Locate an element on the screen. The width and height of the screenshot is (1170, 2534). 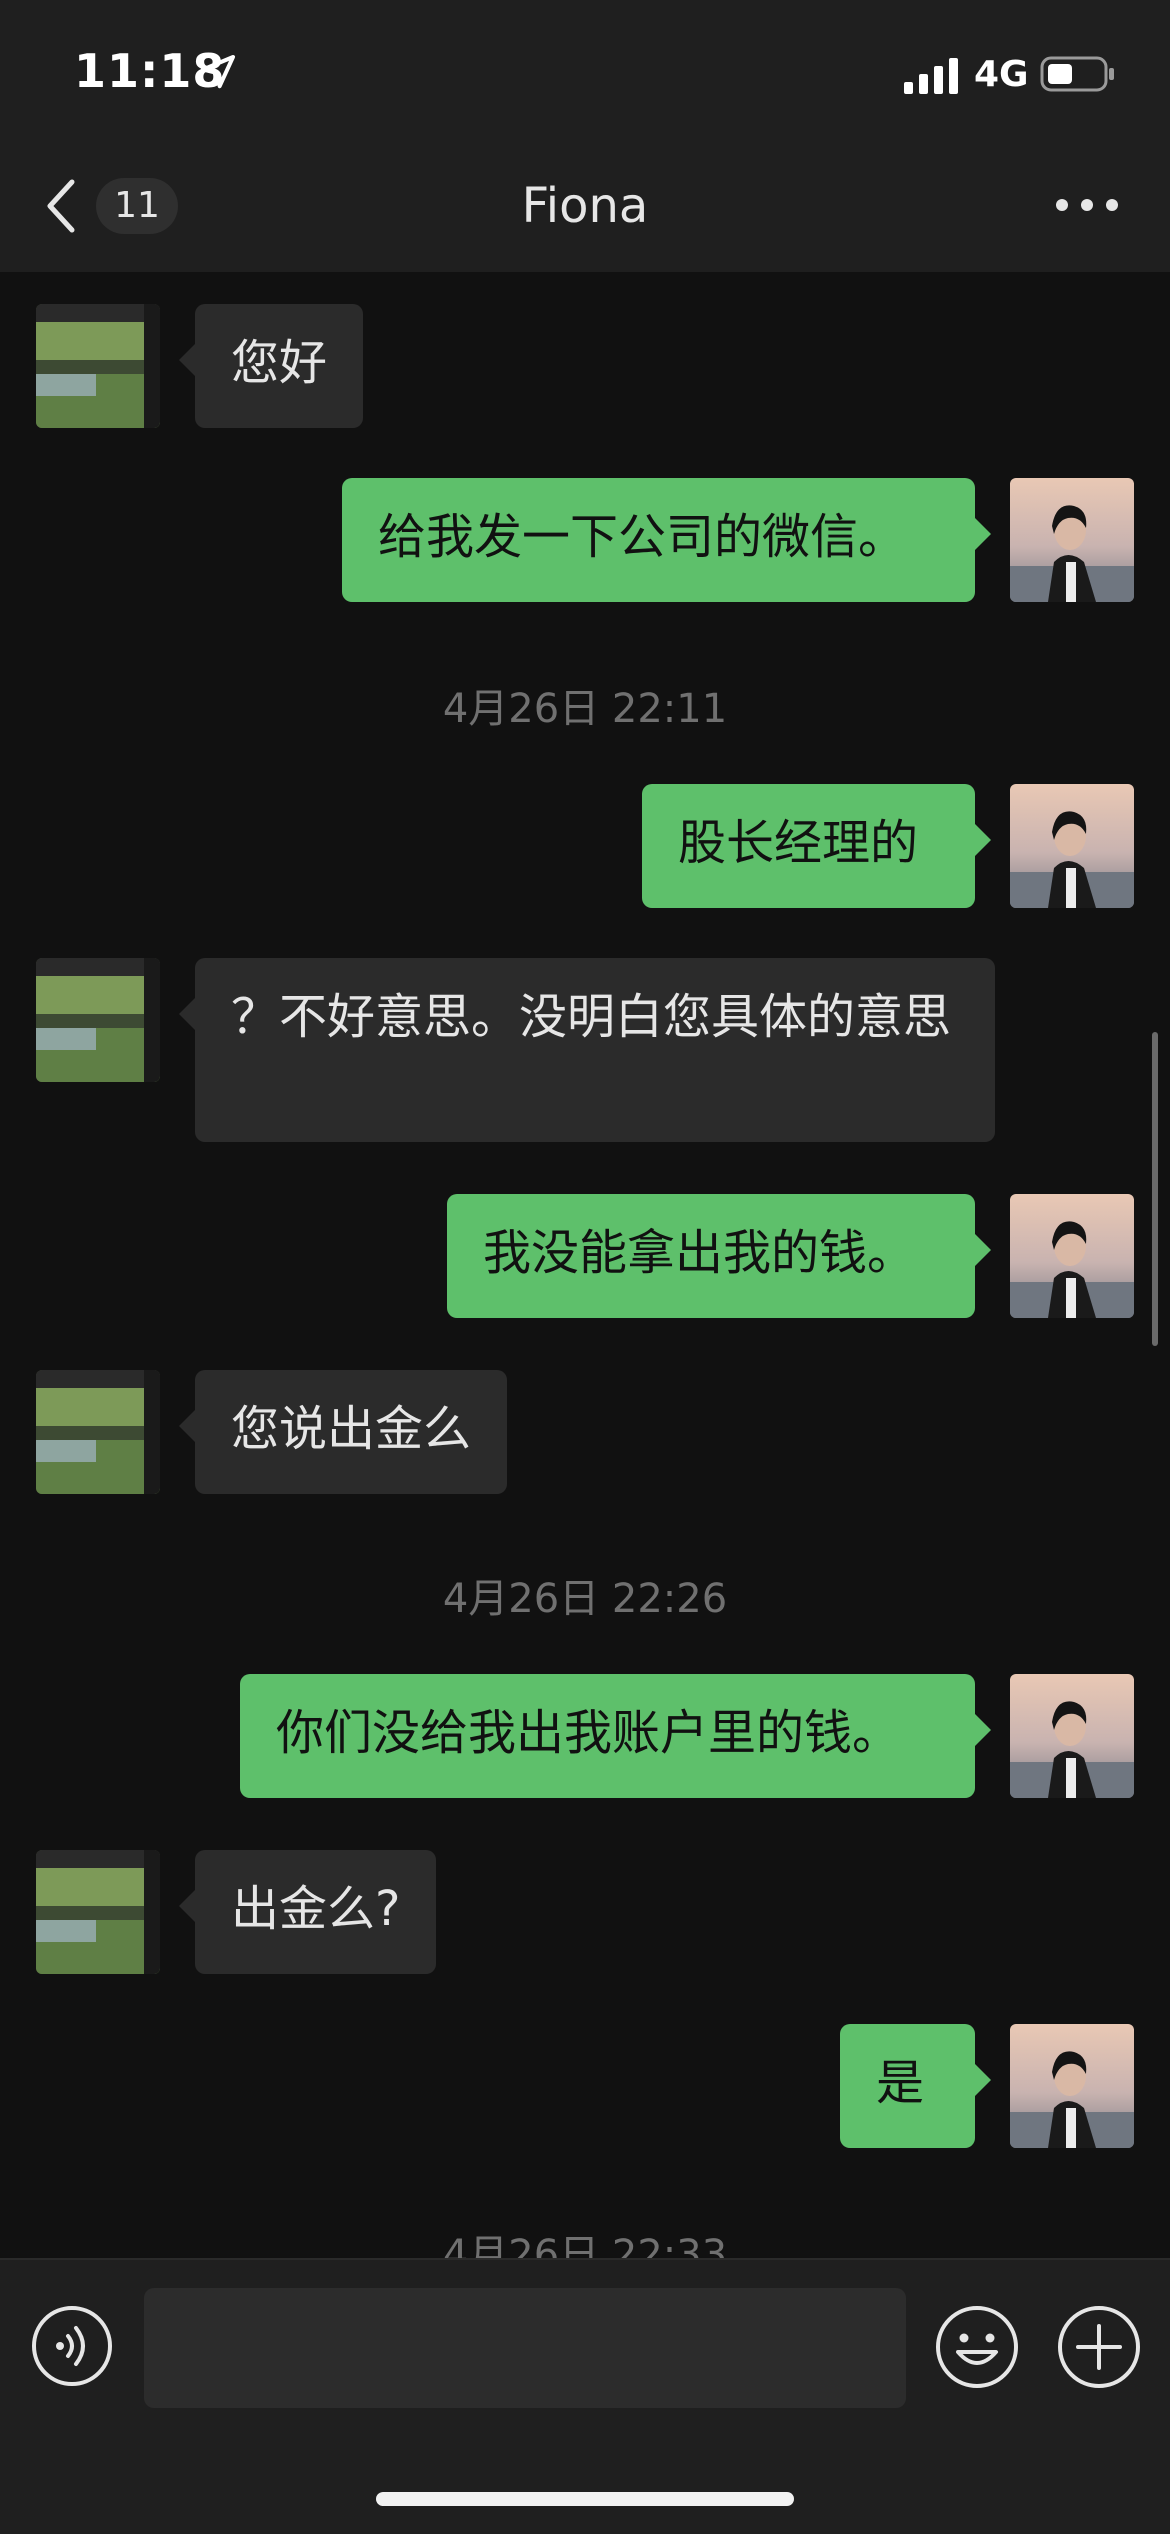
chat-header: 11 Fiona is located at coordinates (585, 207).